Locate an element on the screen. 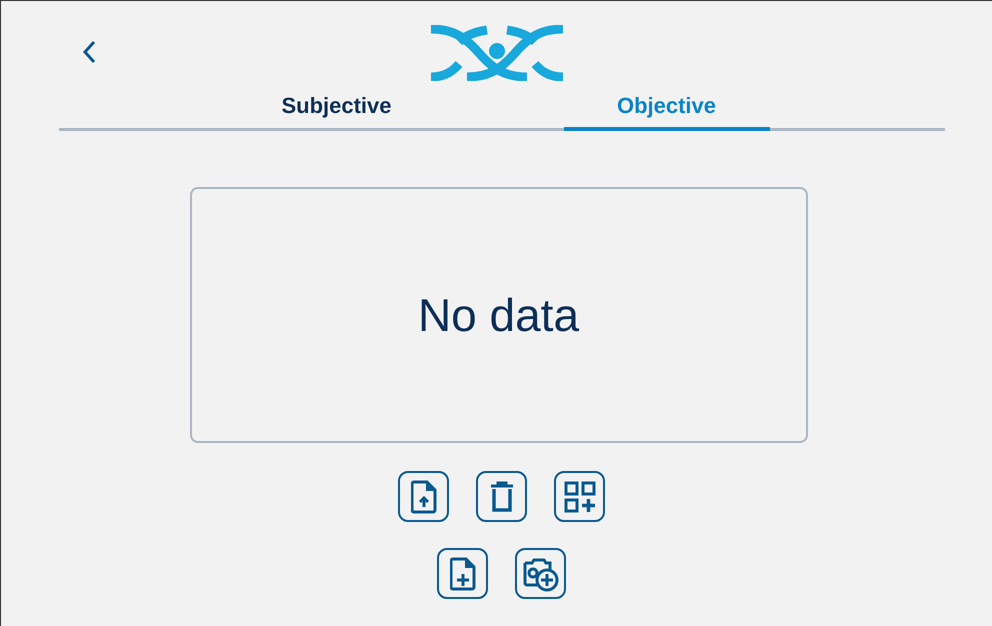  chevron-left-icon is located at coordinates (89, 52).